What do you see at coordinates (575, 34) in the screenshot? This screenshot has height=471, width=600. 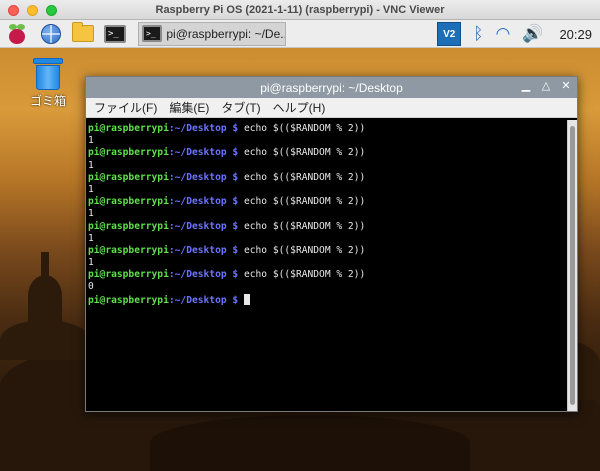 I see `clock: 20:29` at bounding box center [575, 34].